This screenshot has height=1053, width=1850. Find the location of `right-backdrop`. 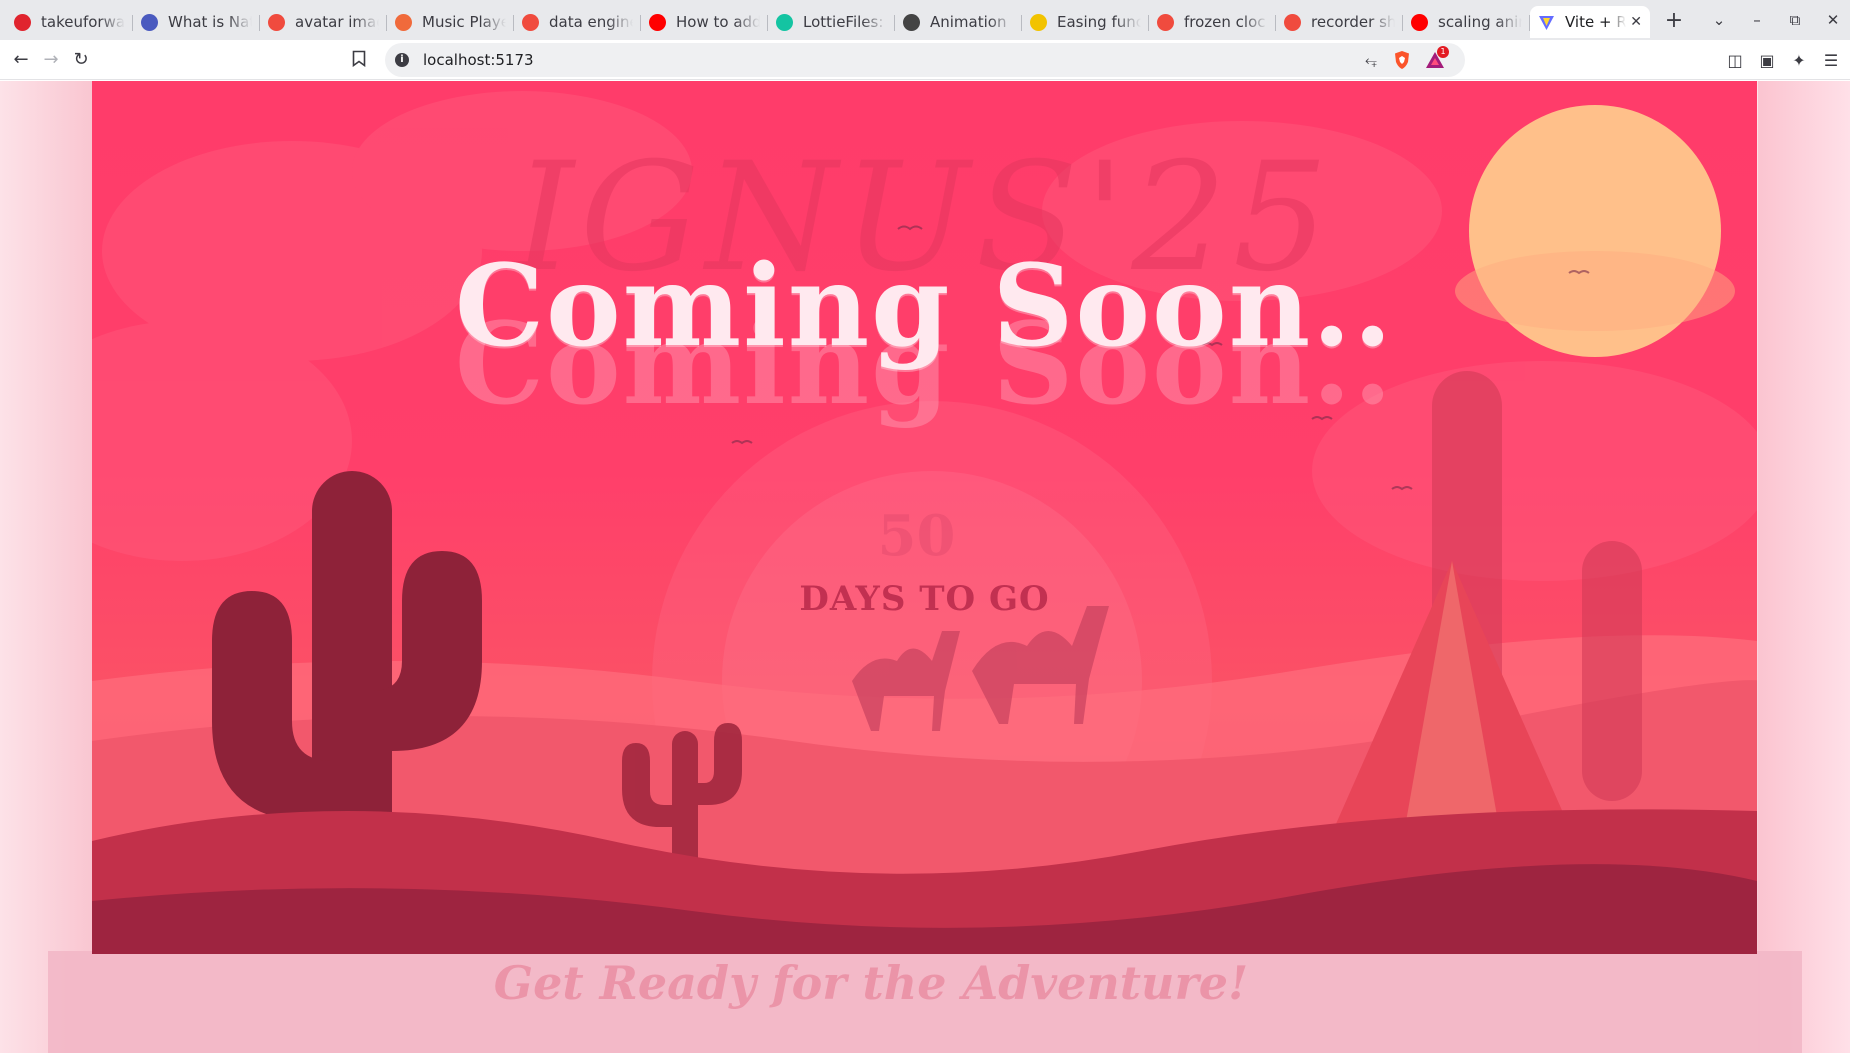

right-backdrop is located at coordinates (1804, 567).